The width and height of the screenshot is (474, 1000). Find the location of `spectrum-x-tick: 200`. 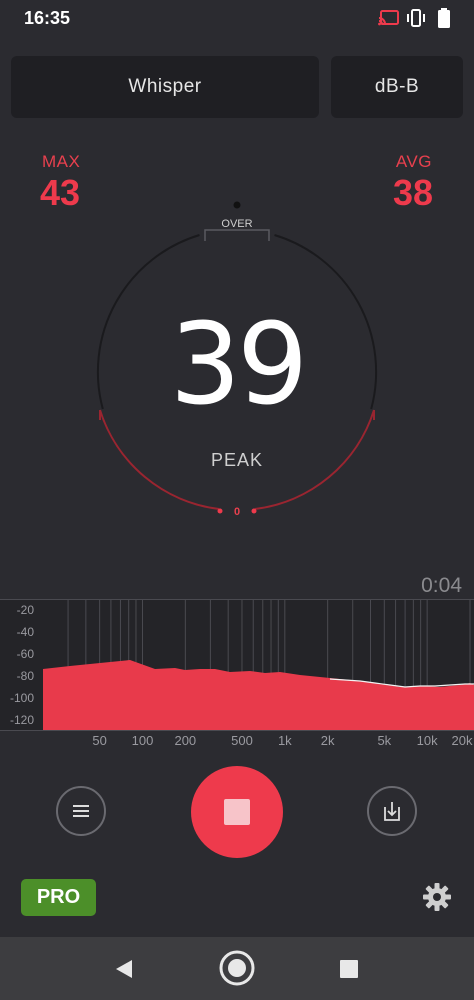

spectrum-x-tick: 200 is located at coordinates (185, 740).